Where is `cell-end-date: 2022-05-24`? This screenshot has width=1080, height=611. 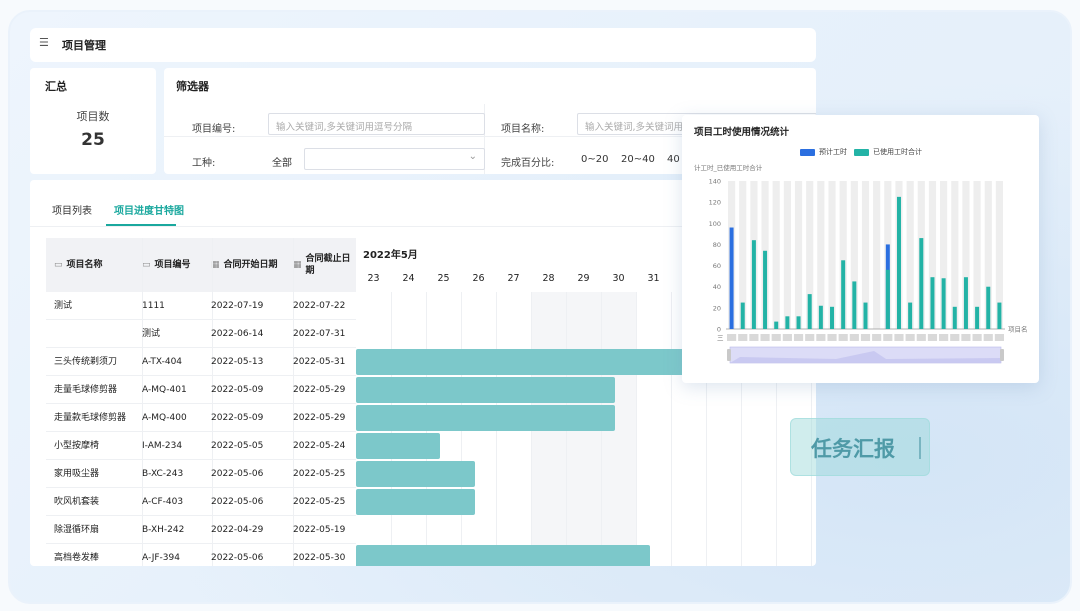
cell-end-date: 2022-05-24 is located at coordinates (319, 446).